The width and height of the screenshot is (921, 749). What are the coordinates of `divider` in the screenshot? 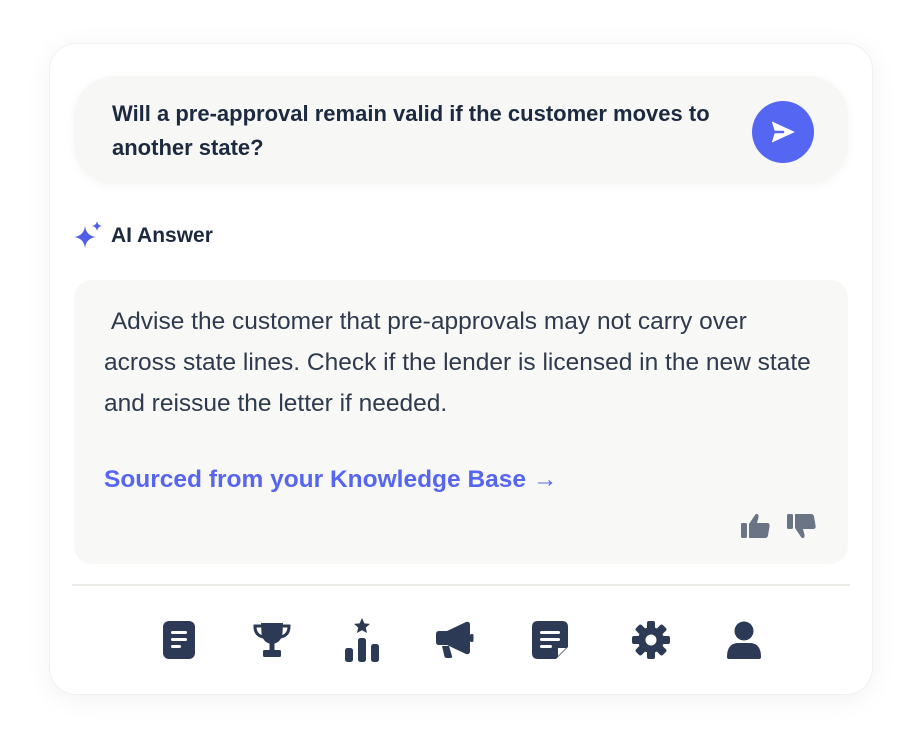 It's located at (461, 585).